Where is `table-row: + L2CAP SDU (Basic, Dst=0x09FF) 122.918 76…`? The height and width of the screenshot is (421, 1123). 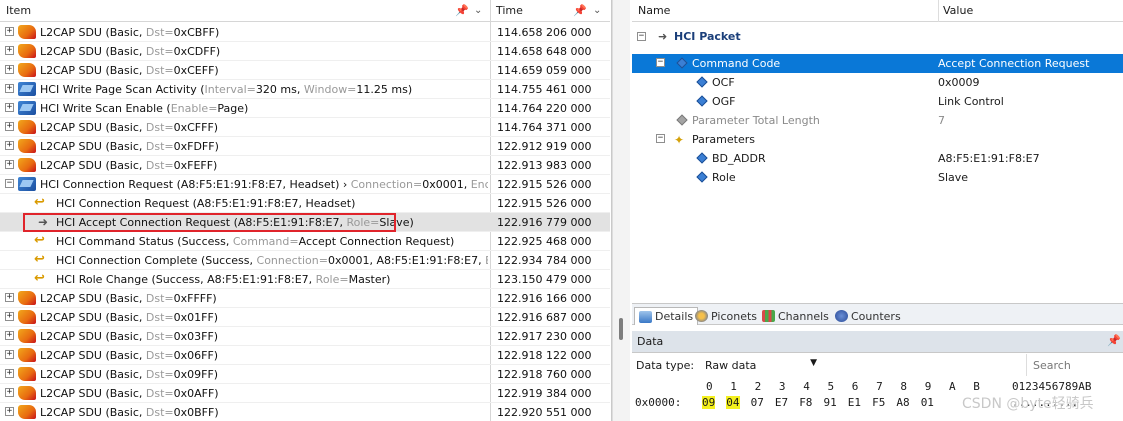
table-row: + L2CAP SDU (Basic, Dst=0x09FF) 122.918 76… is located at coordinates (305, 374).